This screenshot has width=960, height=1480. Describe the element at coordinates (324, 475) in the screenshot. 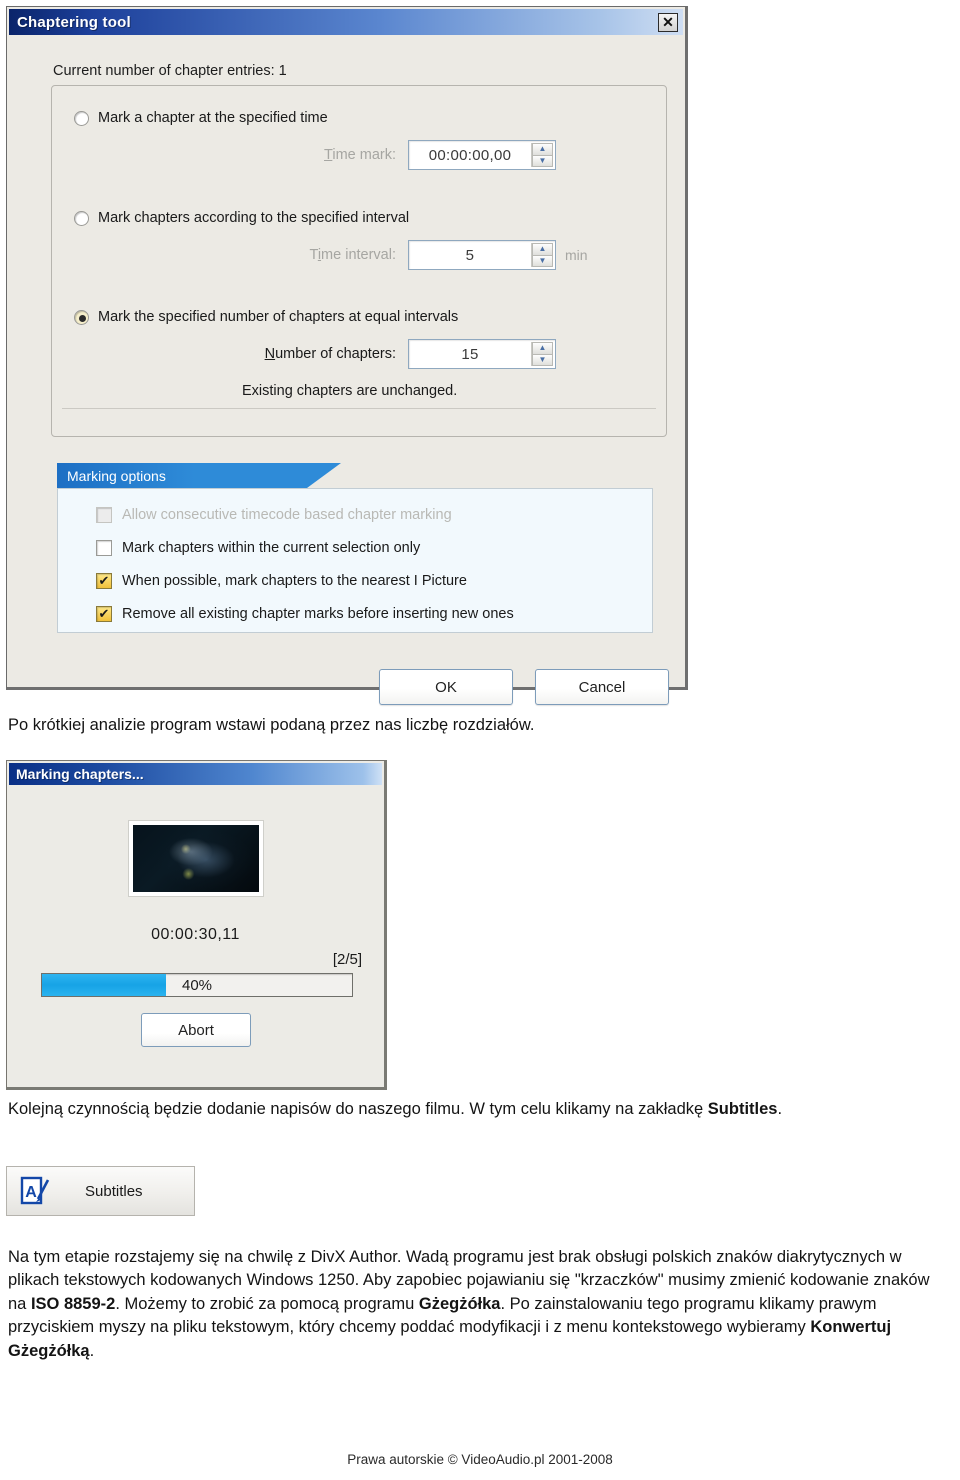

I see `marking-options-header-arrow` at that location.